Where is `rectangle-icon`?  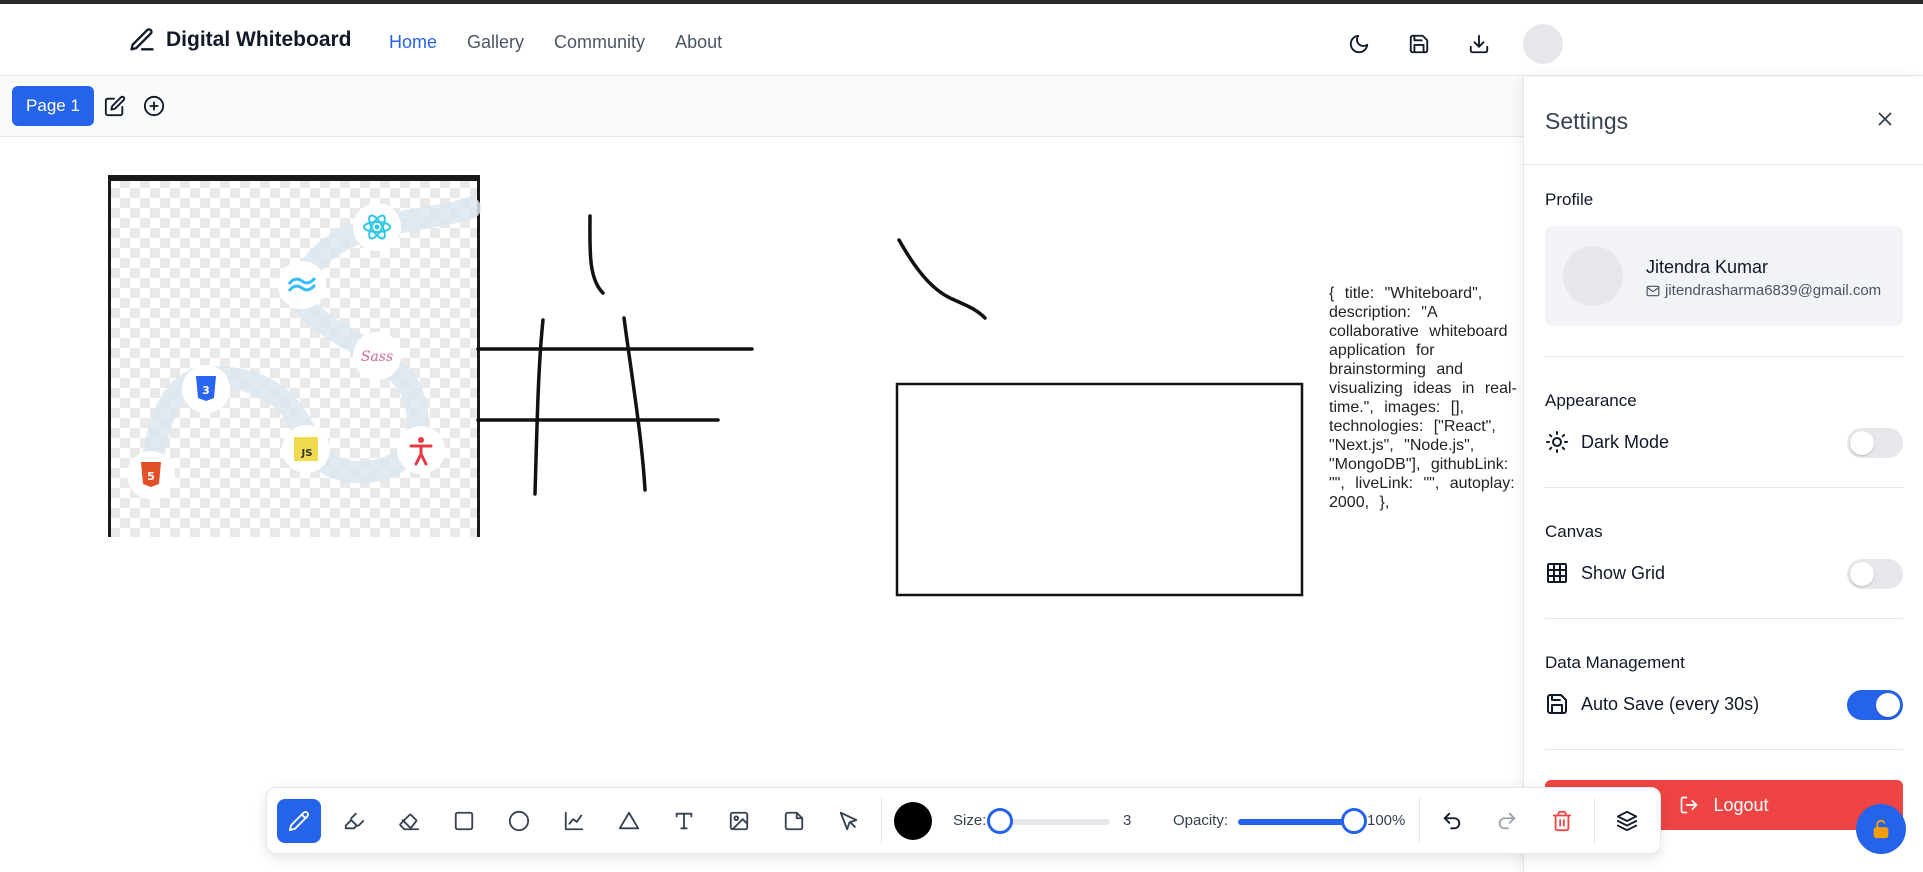
rectangle-icon is located at coordinates (464, 821).